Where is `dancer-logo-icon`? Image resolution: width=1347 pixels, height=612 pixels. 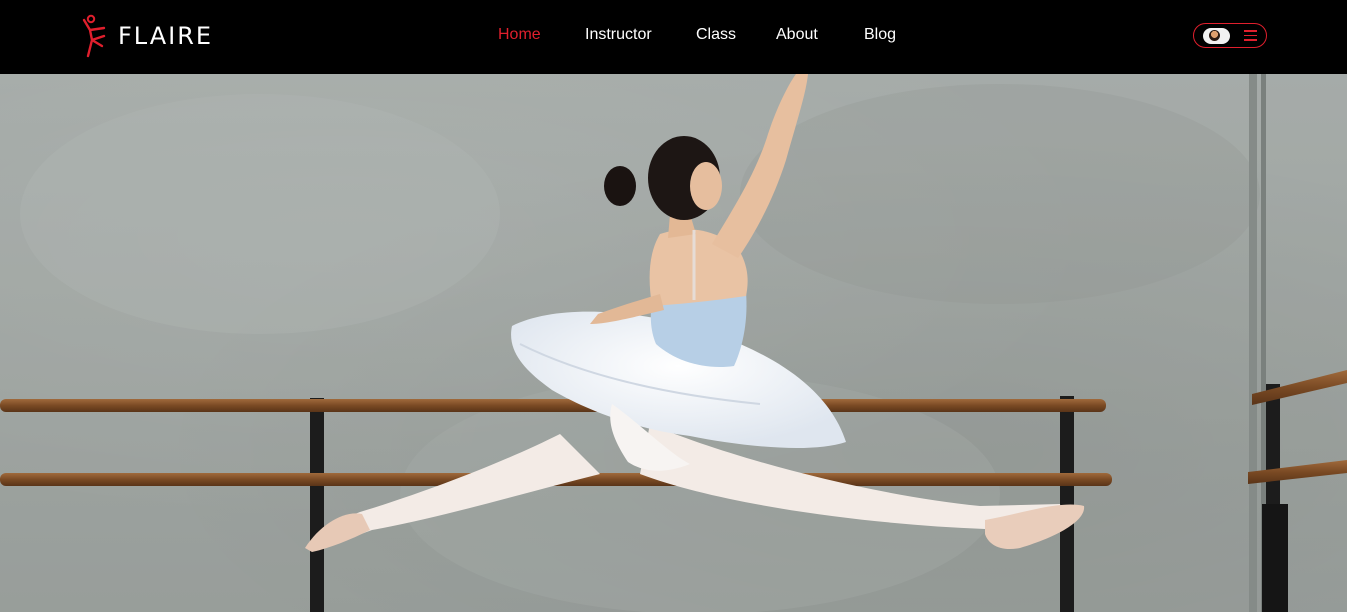
dancer-logo-icon is located at coordinates (96, 36).